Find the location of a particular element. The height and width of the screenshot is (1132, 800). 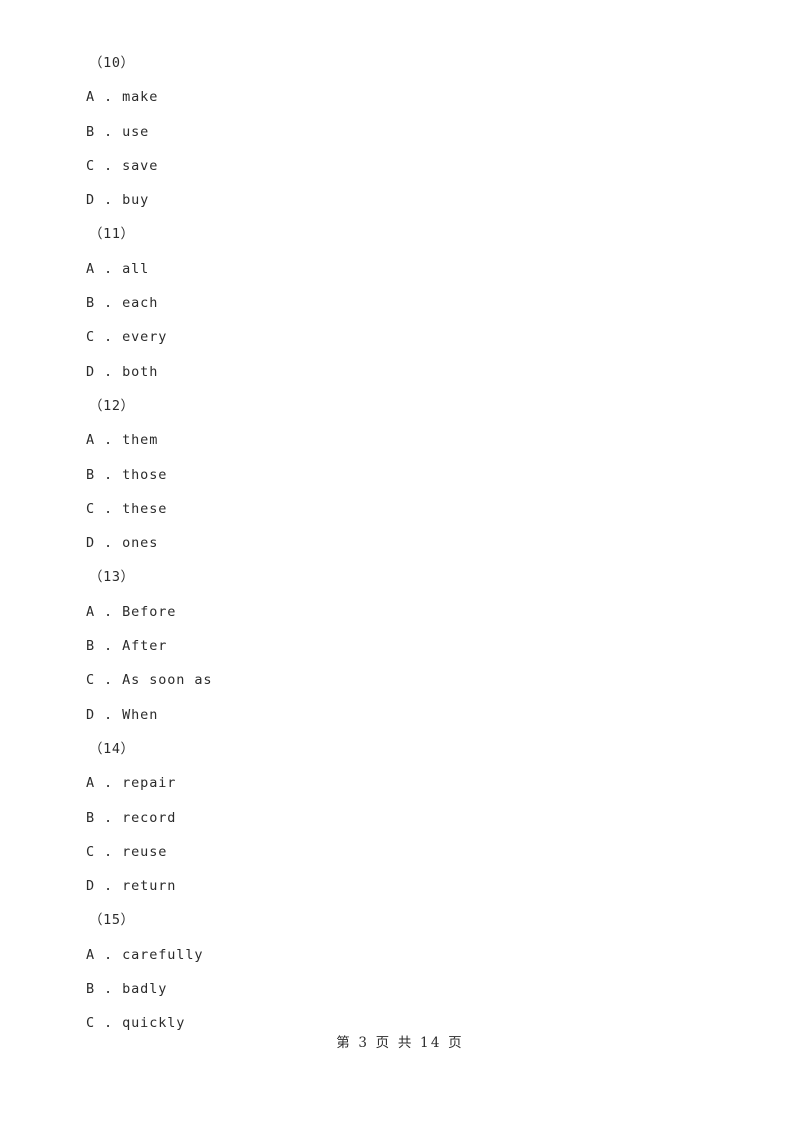

question-number: （13） is located at coordinates (112, 577).